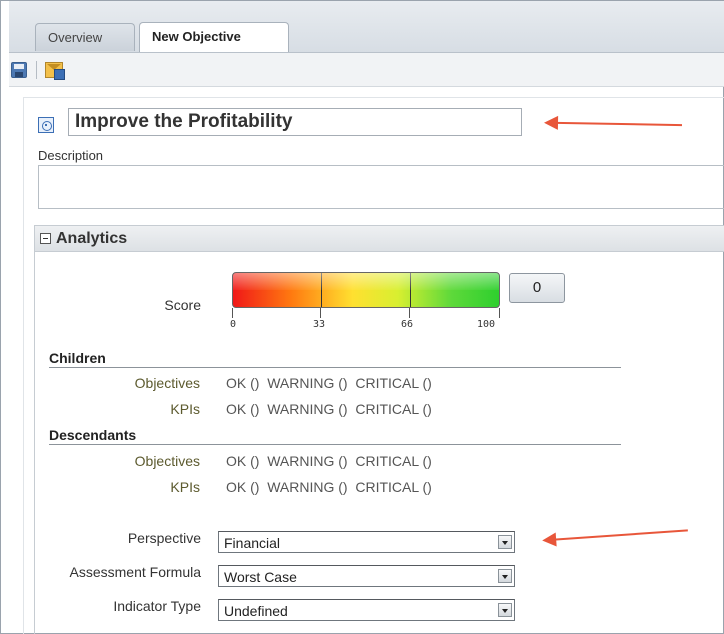 The width and height of the screenshot is (724, 634). Describe the element at coordinates (185, 409) in the screenshot. I see `children-kpis-label: KPIs` at that location.